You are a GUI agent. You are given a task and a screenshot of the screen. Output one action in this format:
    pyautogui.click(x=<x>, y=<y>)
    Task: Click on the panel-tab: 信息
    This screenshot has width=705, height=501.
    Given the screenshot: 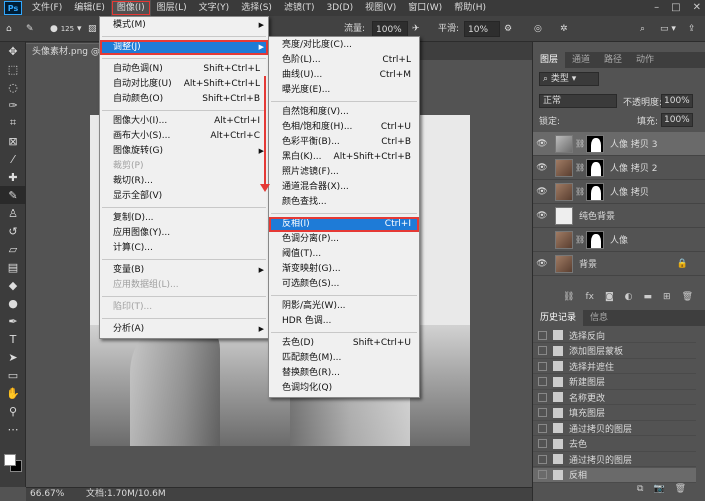 What is the action you would take?
    pyautogui.click(x=599, y=318)
    